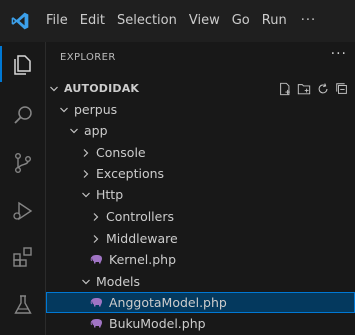 The width and height of the screenshot is (355, 335). I want to click on tree-item-label: app, so click(96, 130).